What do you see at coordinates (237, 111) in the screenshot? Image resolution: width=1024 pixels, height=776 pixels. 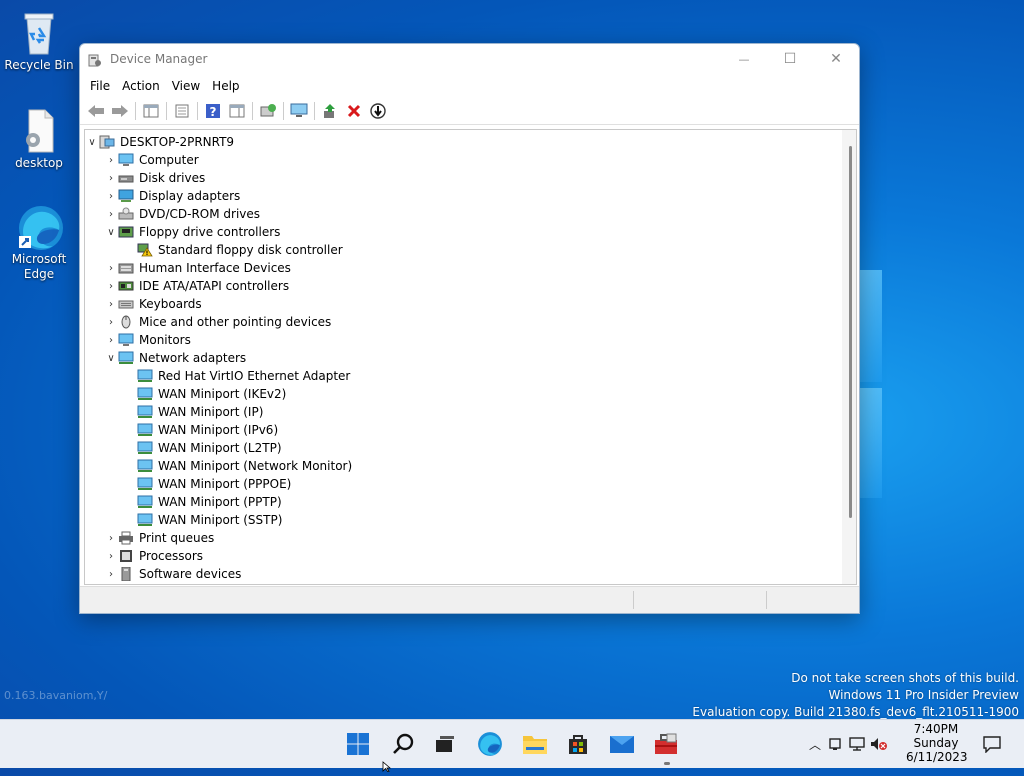 I see `action-pane-button` at bounding box center [237, 111].